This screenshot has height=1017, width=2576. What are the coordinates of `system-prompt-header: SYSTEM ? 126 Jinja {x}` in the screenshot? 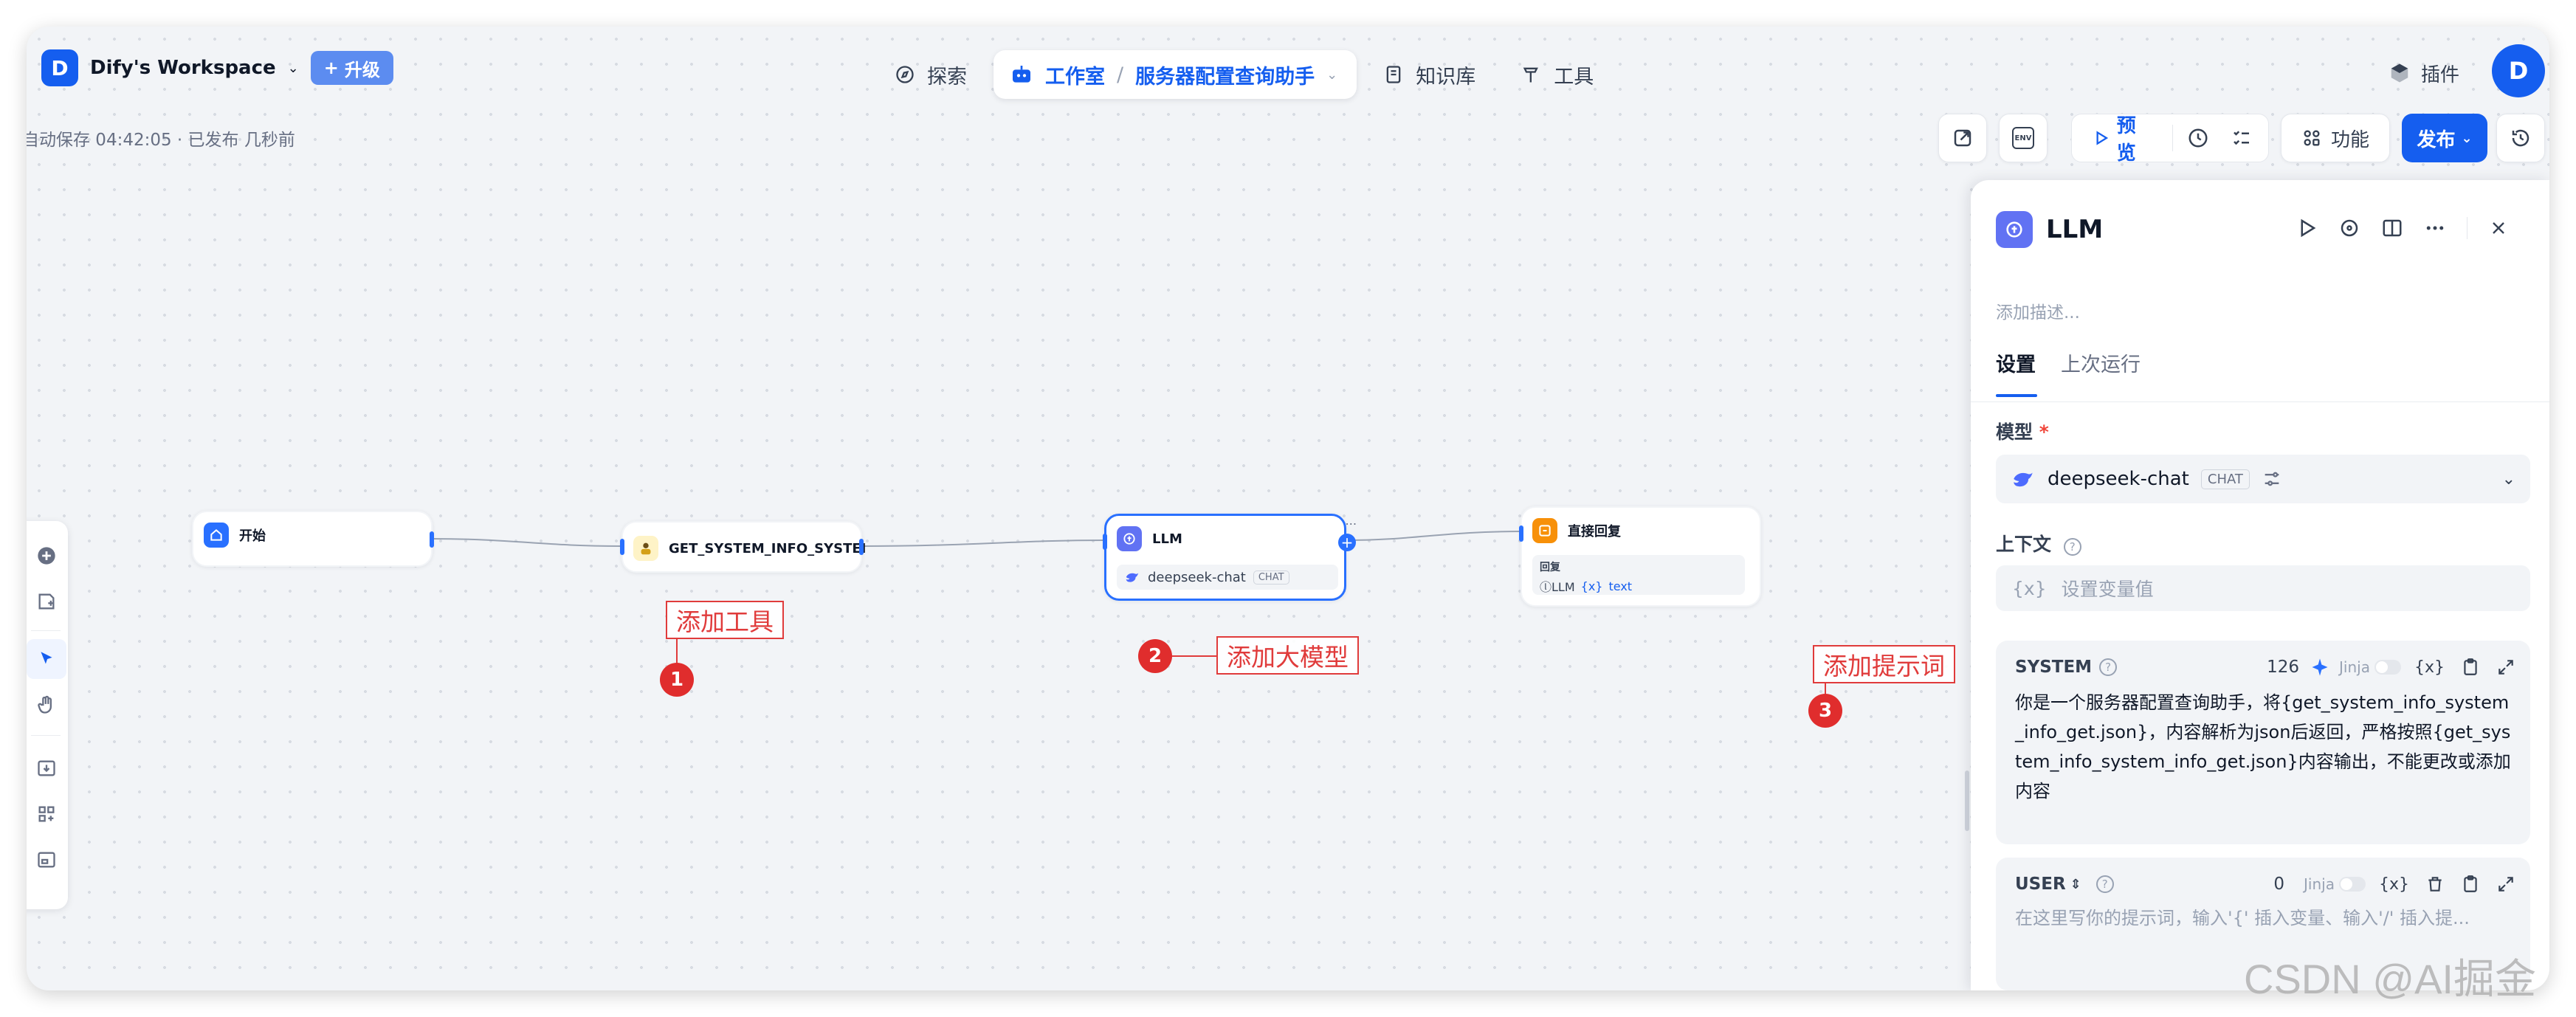 It's located at (2265, 667).